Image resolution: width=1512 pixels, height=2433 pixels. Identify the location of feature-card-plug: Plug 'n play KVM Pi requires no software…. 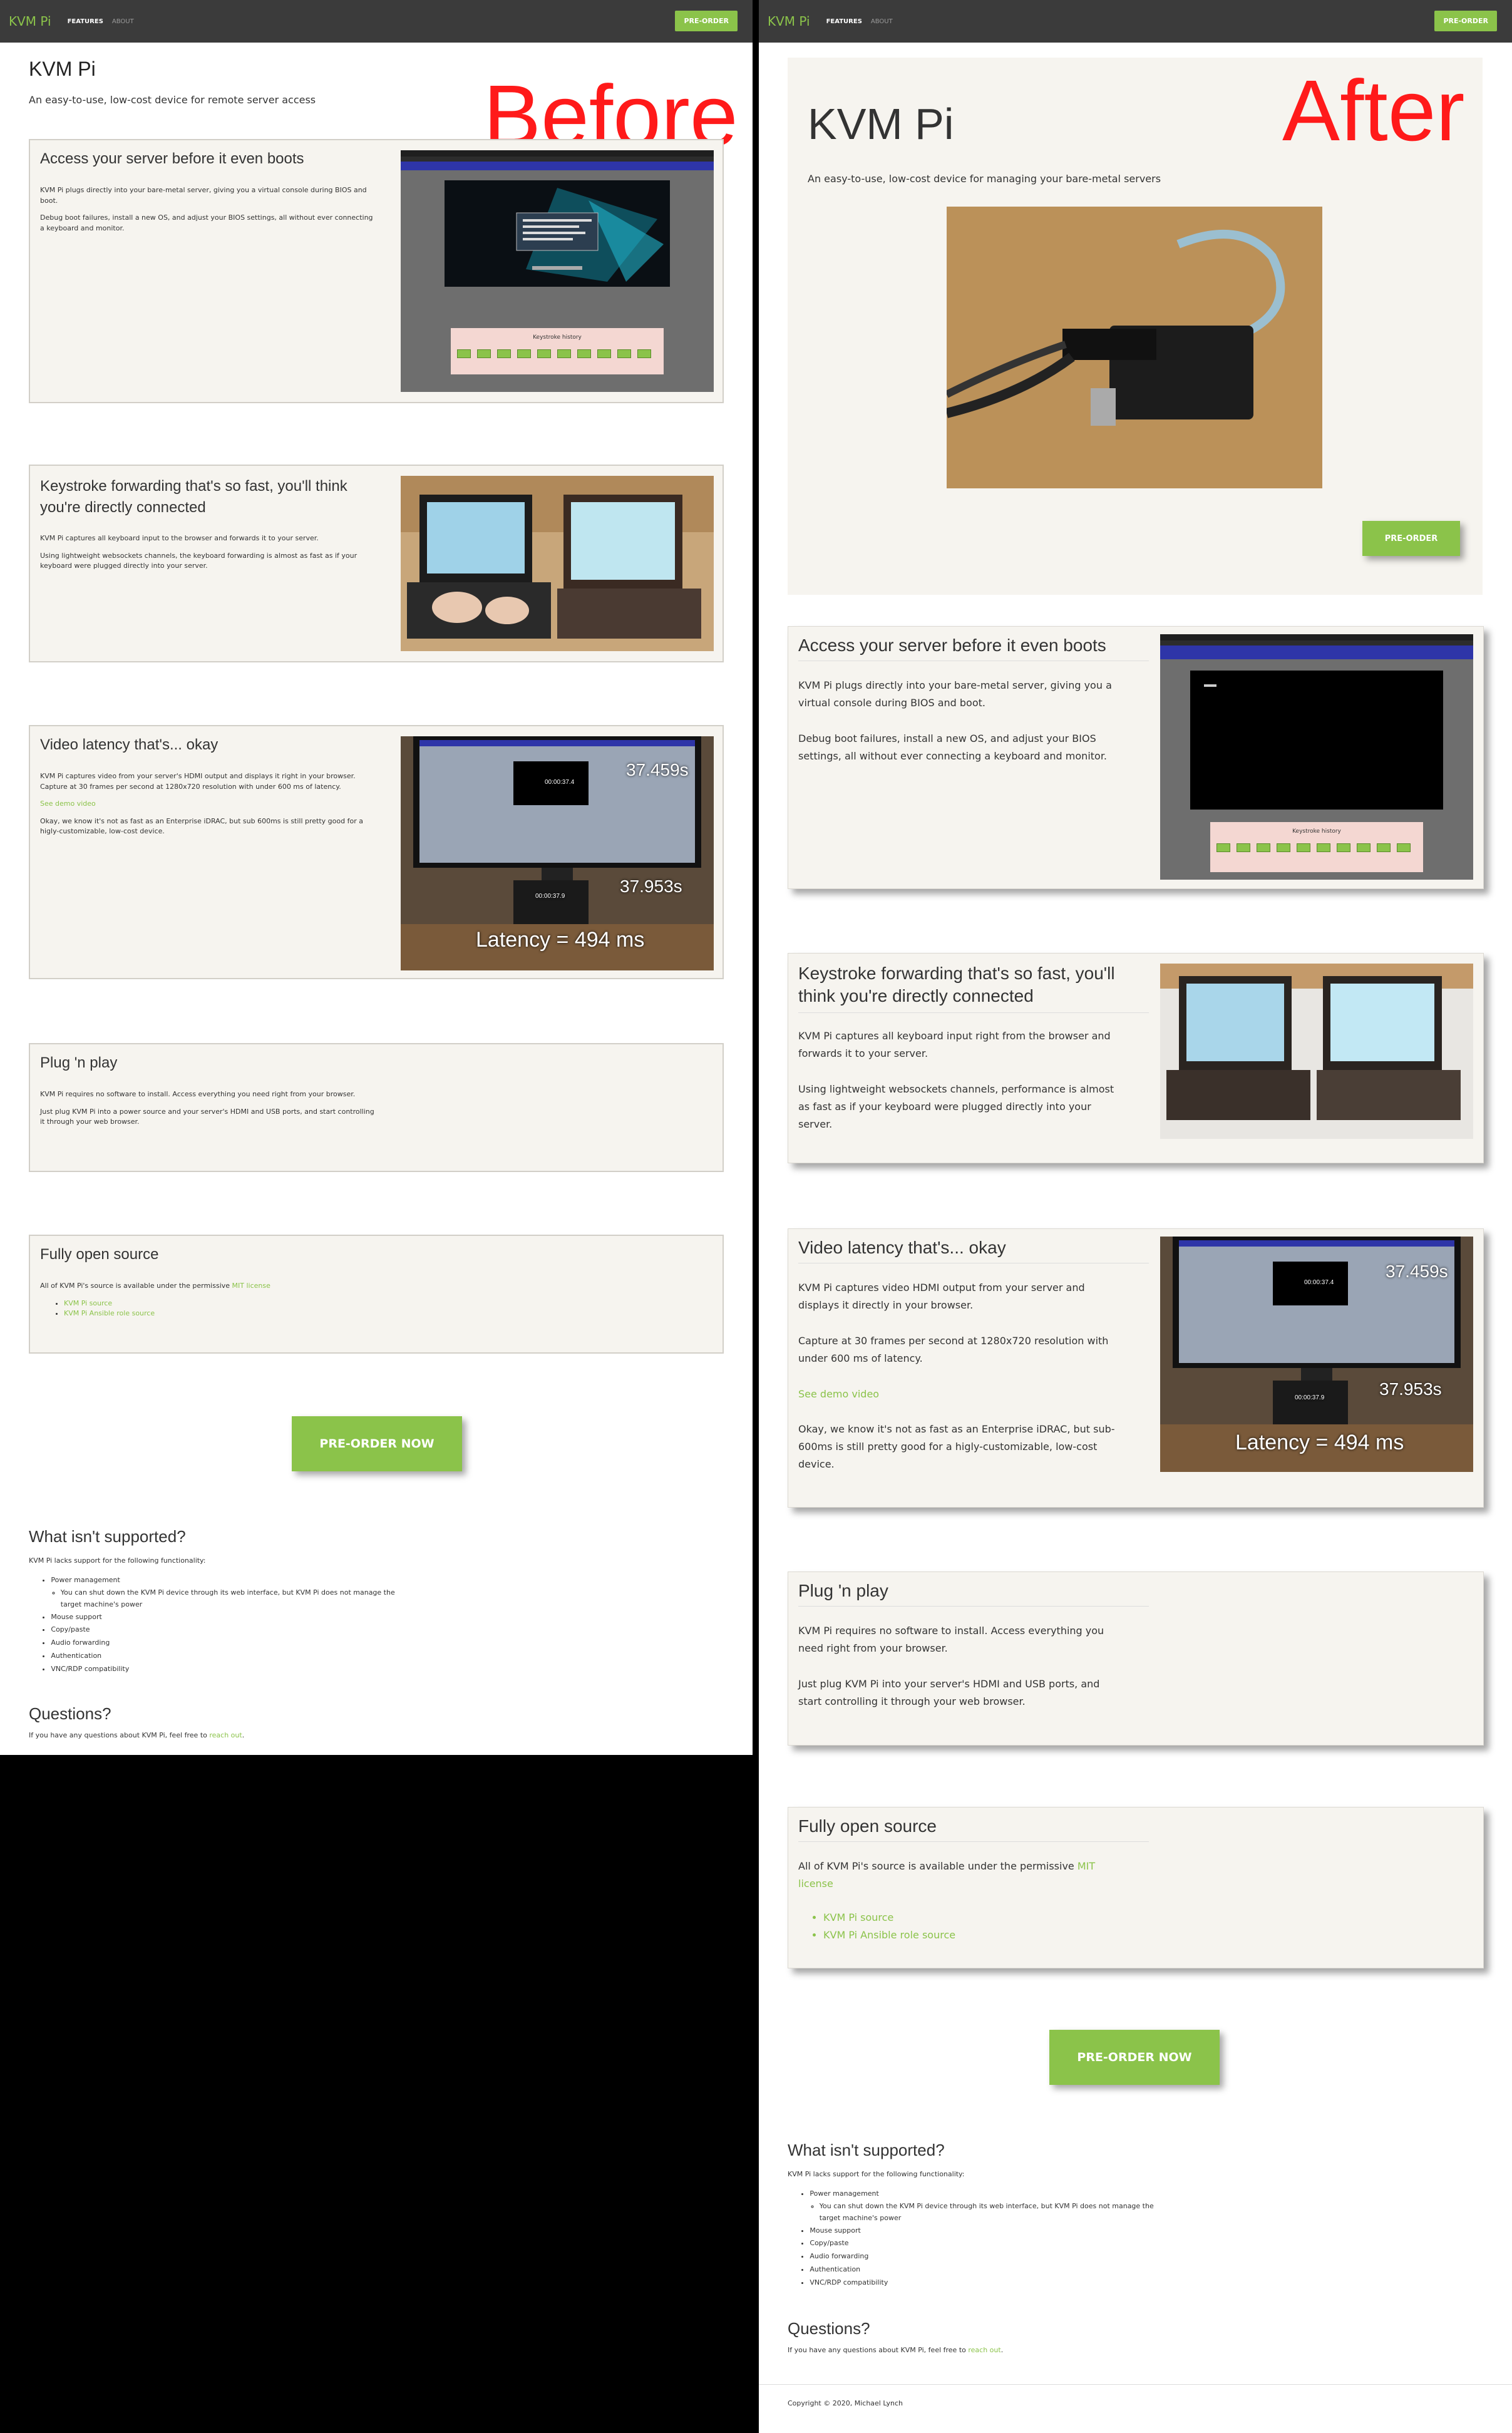
(1136, 1658).